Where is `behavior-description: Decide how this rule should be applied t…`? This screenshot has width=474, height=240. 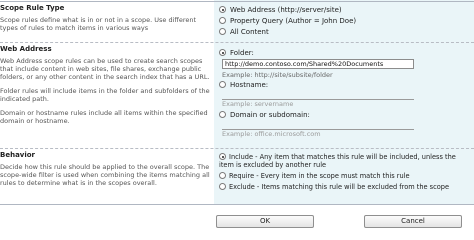
behavior-description: Decide how this rule should be applied t… is located at coordinates (105, 175).